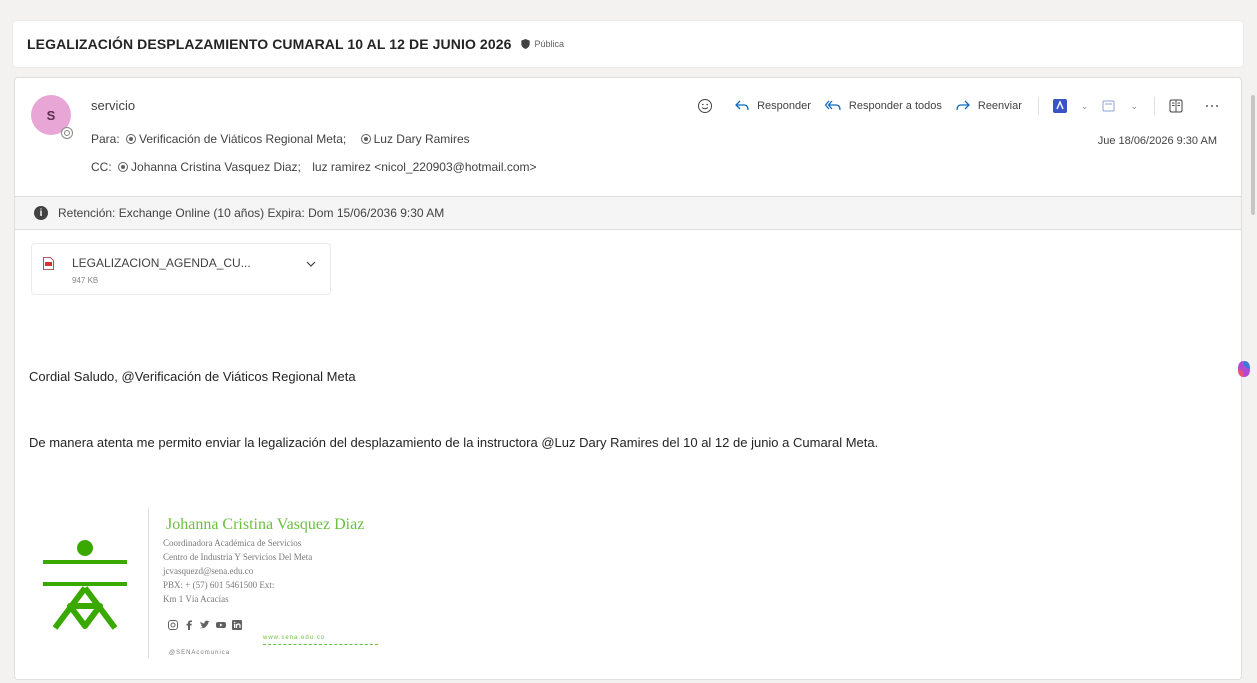 This screenshot has height=683, width=1257. I want to click on received-date: Jue 18/06/2026 9:30 AM, so click(1157, 141).